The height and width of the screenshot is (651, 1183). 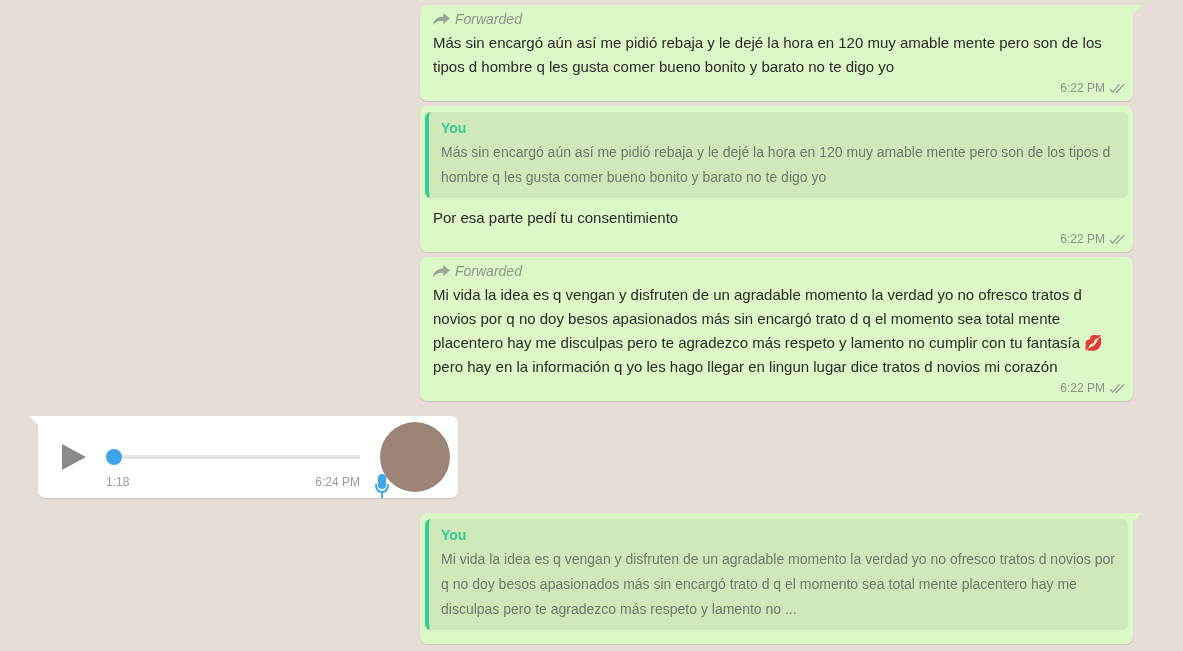 What do you see at coordinates (114, 457) in the screenshot?
I see `audio-progress-thumb` at bounding box center [114, 457].